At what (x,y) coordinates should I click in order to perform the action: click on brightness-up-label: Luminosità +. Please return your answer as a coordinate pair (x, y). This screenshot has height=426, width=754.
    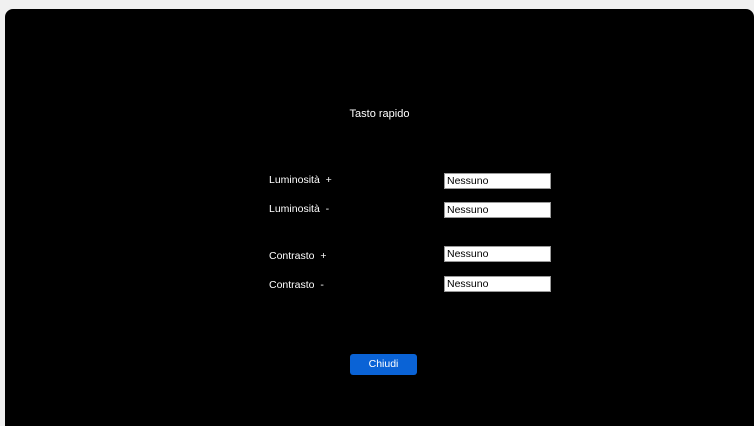
    Looking at the image, I should click on (300, 180).